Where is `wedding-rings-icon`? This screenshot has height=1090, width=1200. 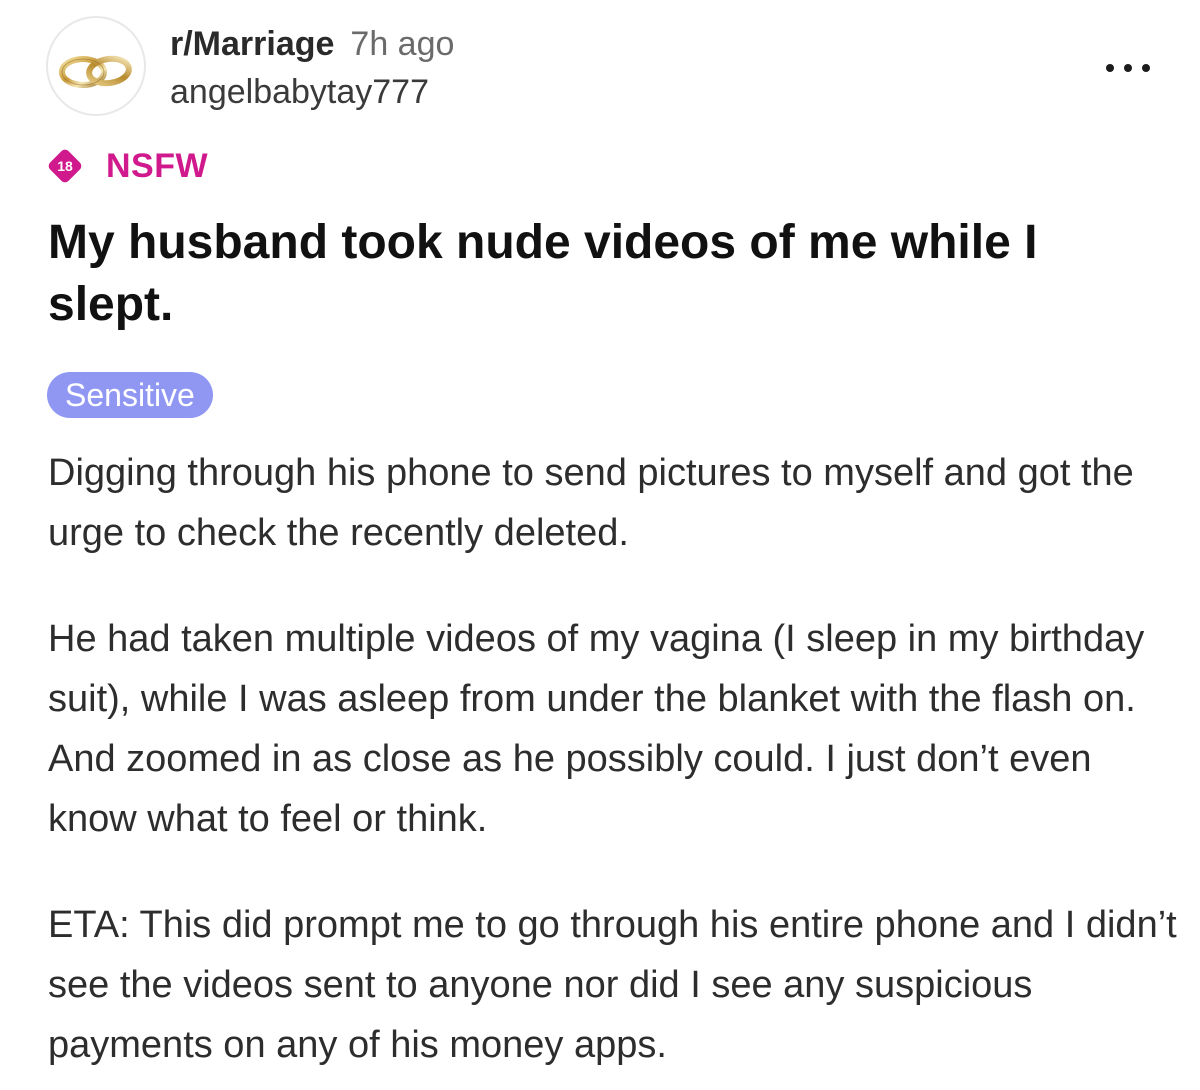
wedding-rings-icon is located at coordinates (95, 71).